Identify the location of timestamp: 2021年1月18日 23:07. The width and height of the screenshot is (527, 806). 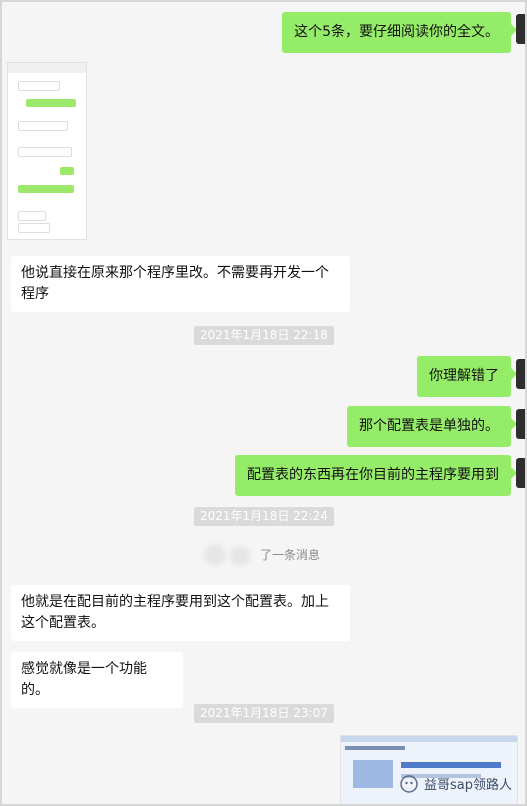
(264, 713).